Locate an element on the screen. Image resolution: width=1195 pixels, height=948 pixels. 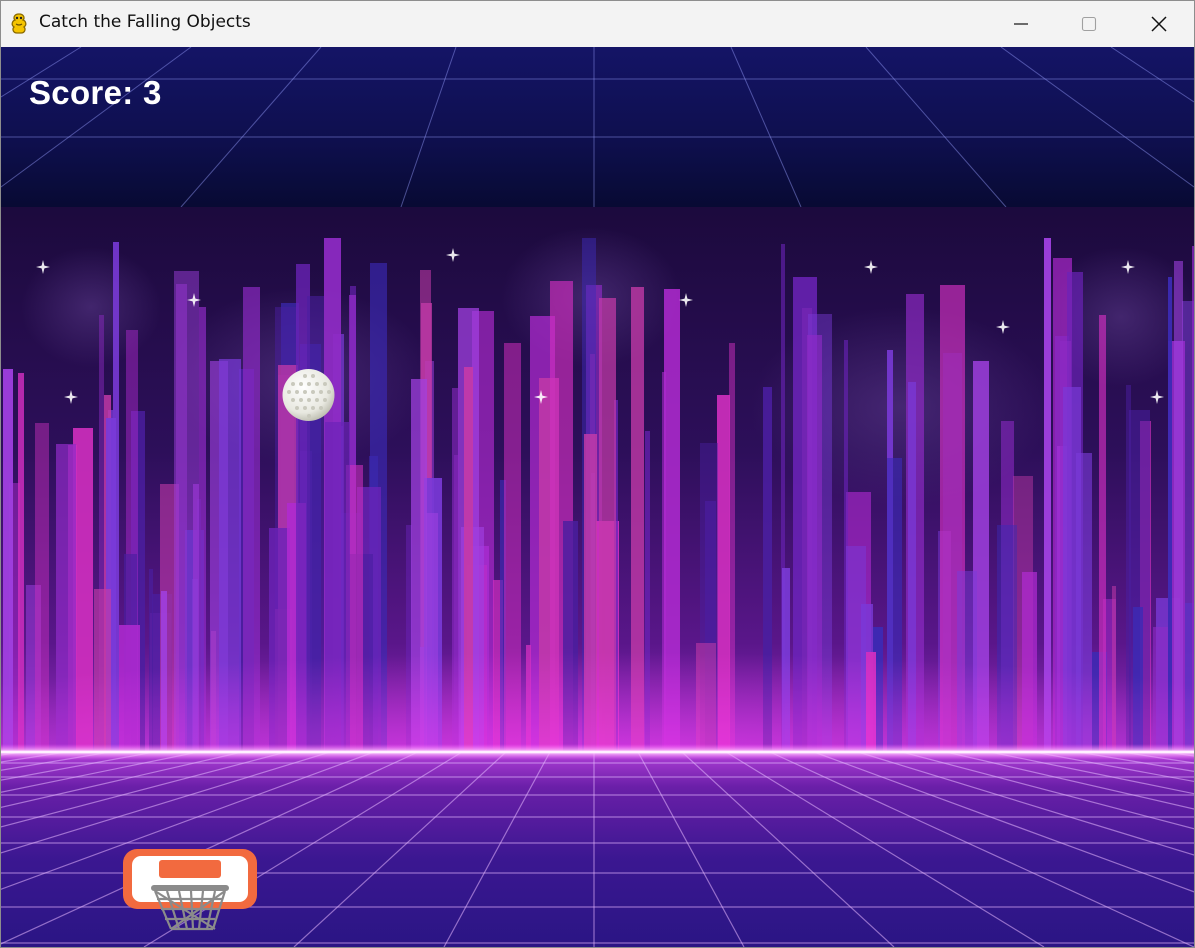
minimize-icon is located at coordinates (1021, 23).